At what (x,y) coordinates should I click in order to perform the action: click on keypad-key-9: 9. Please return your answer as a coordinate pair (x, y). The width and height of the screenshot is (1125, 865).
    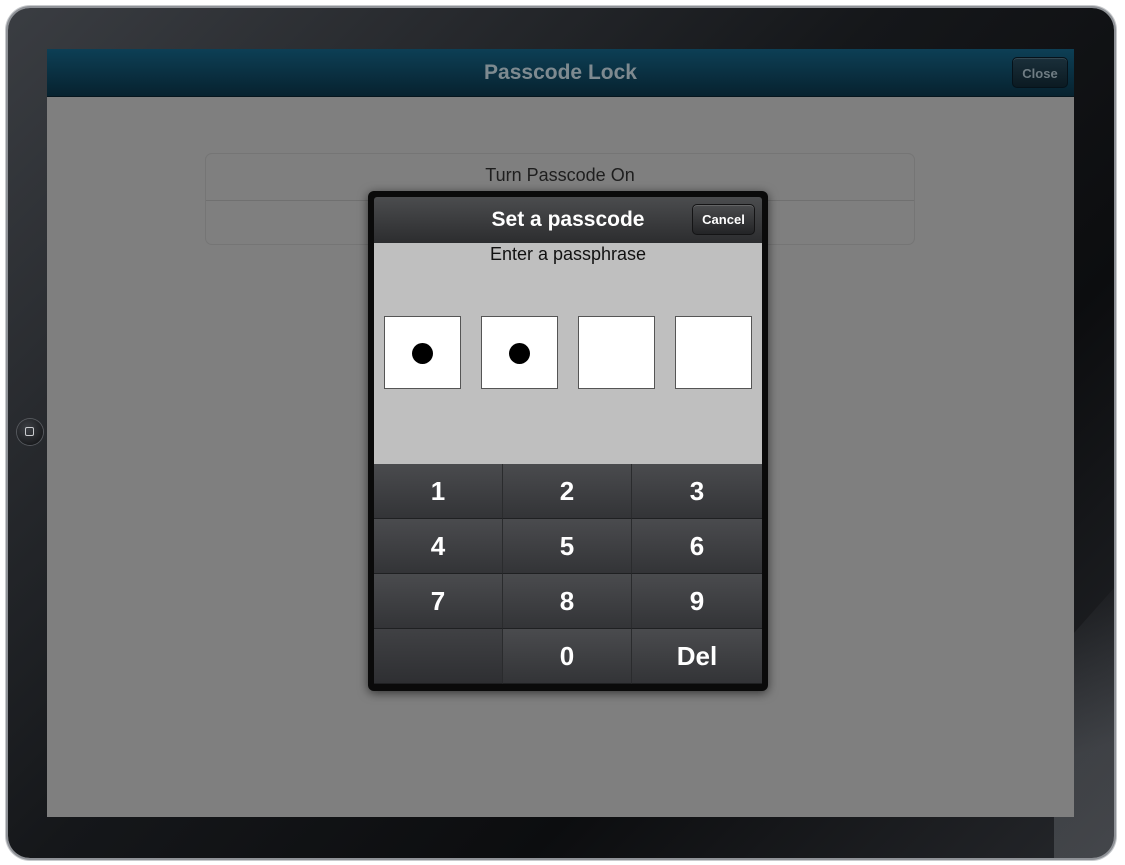
    Looking at the image, I should click on (697, 601).